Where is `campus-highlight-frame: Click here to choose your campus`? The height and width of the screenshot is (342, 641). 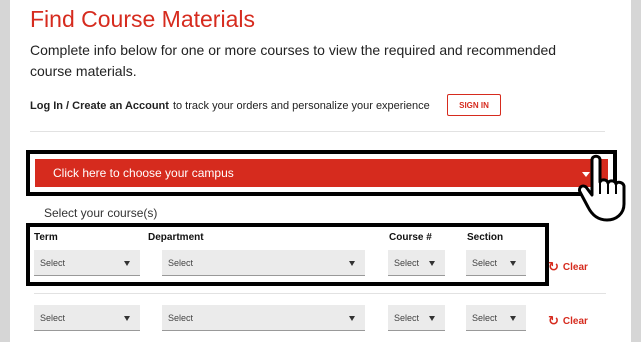
campus-highlight-frame: Click here to choose your campus is located at coordinates (321, 173).